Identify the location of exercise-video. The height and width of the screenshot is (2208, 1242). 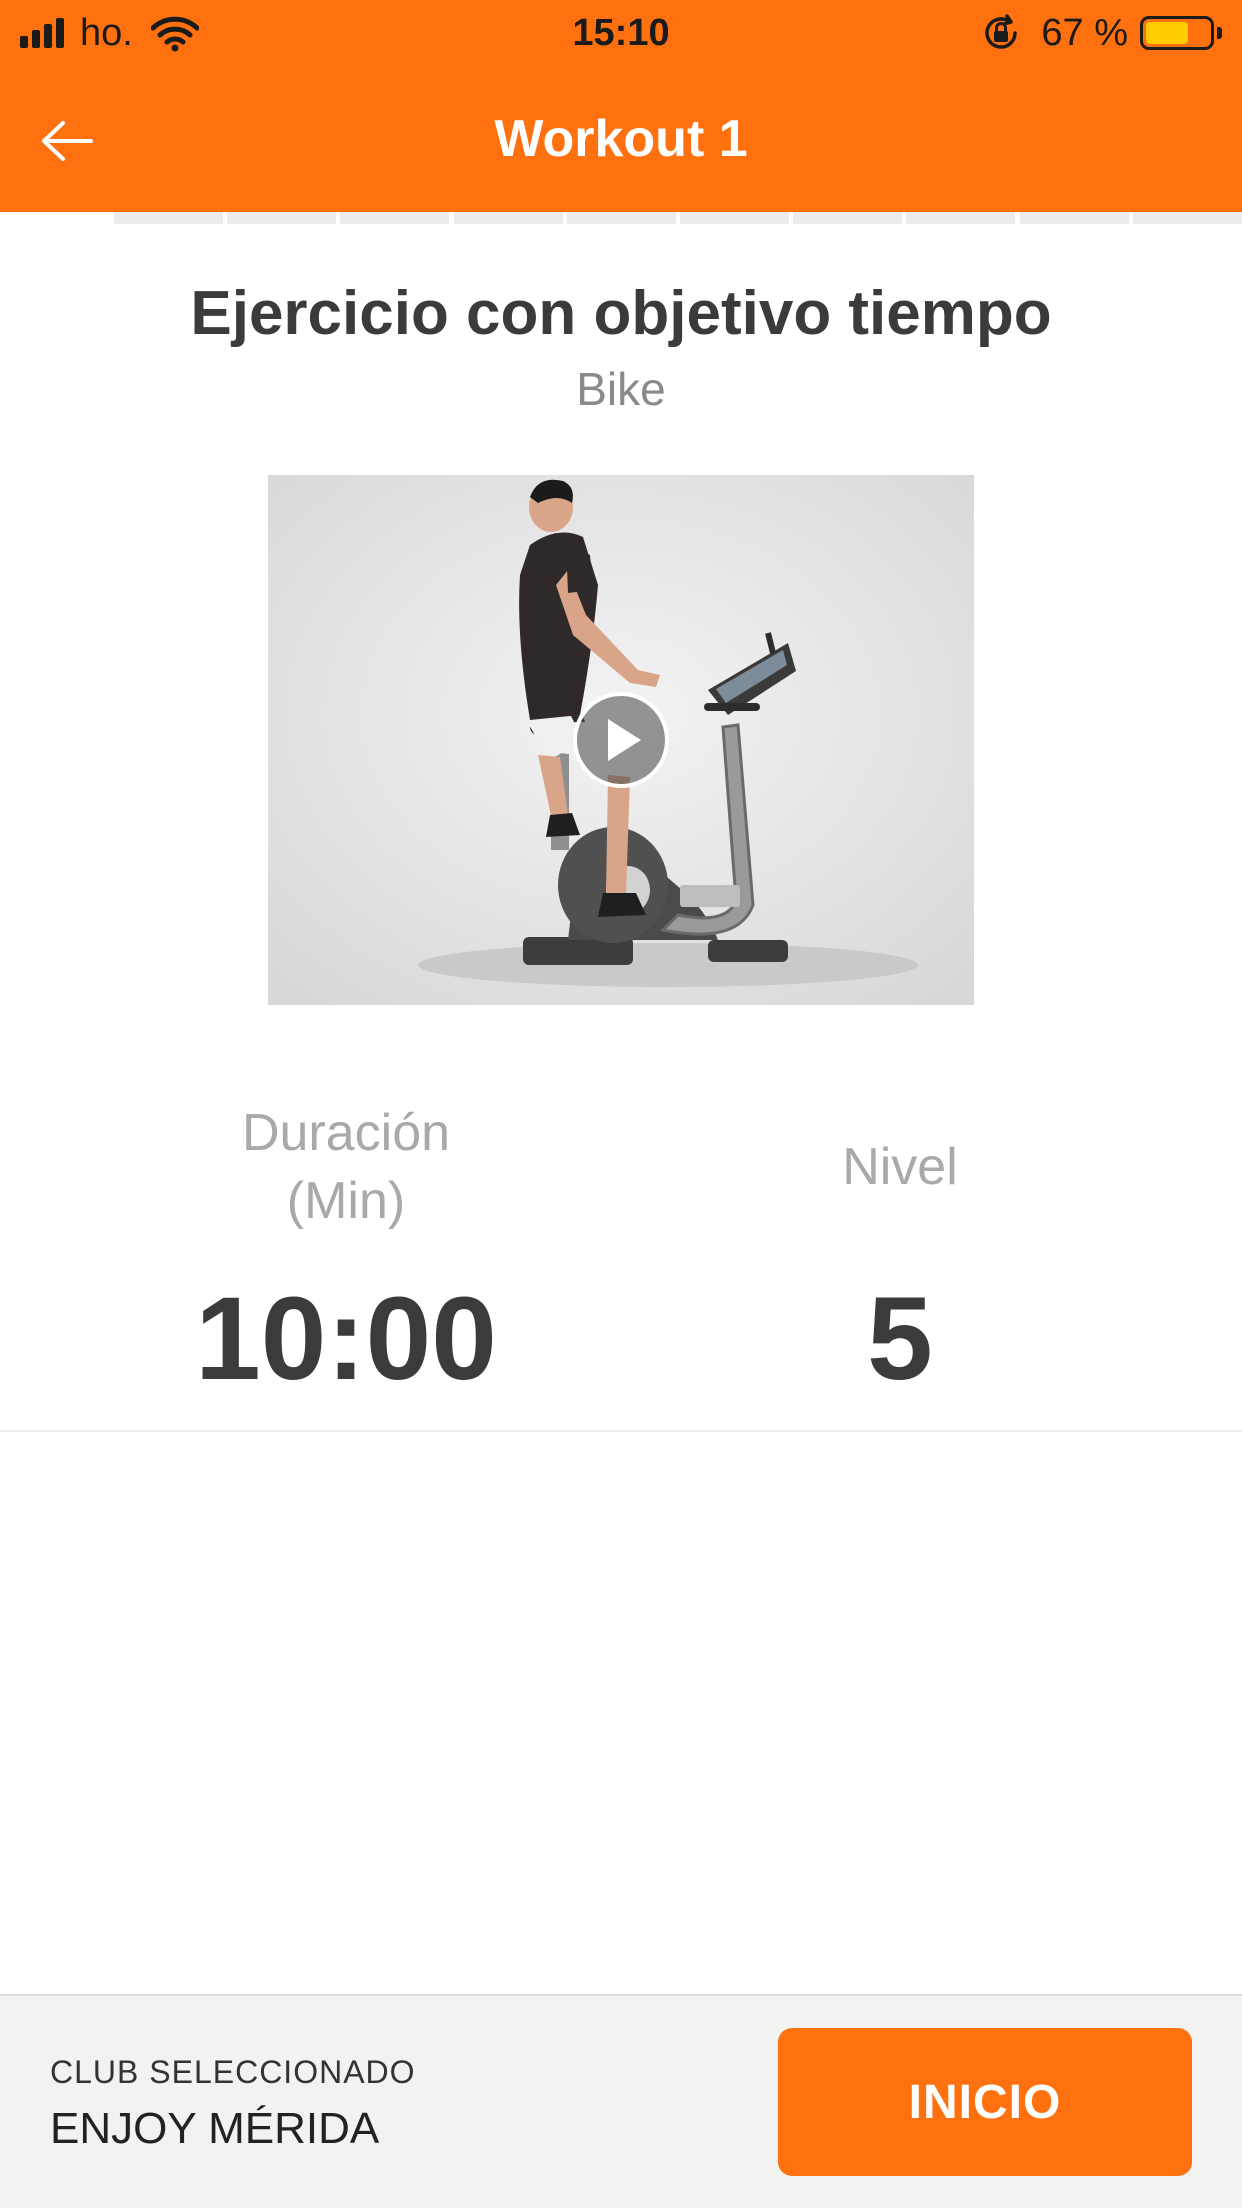
(621, 740).